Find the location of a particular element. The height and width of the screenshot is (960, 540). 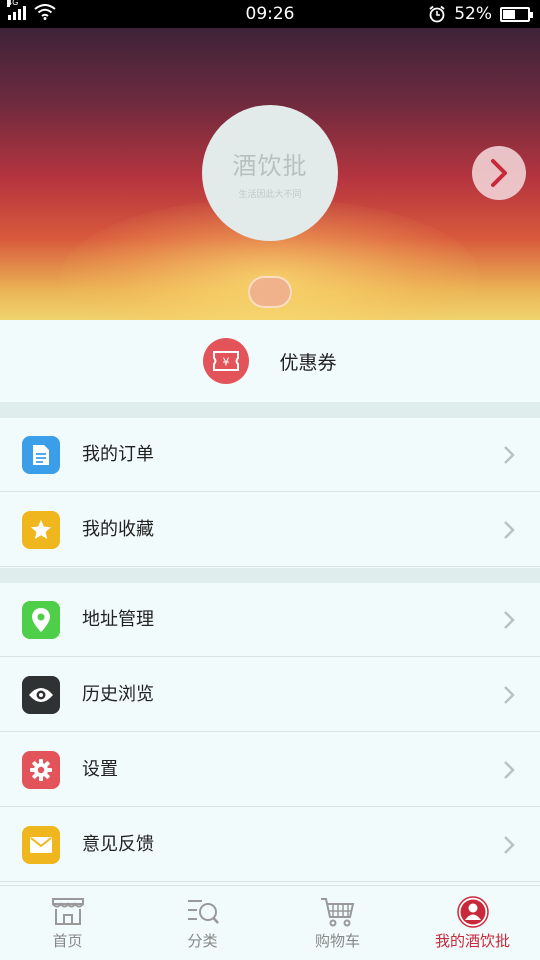

coupon-entry: ¥ 优惠券 is located at coordinates (270, 361).